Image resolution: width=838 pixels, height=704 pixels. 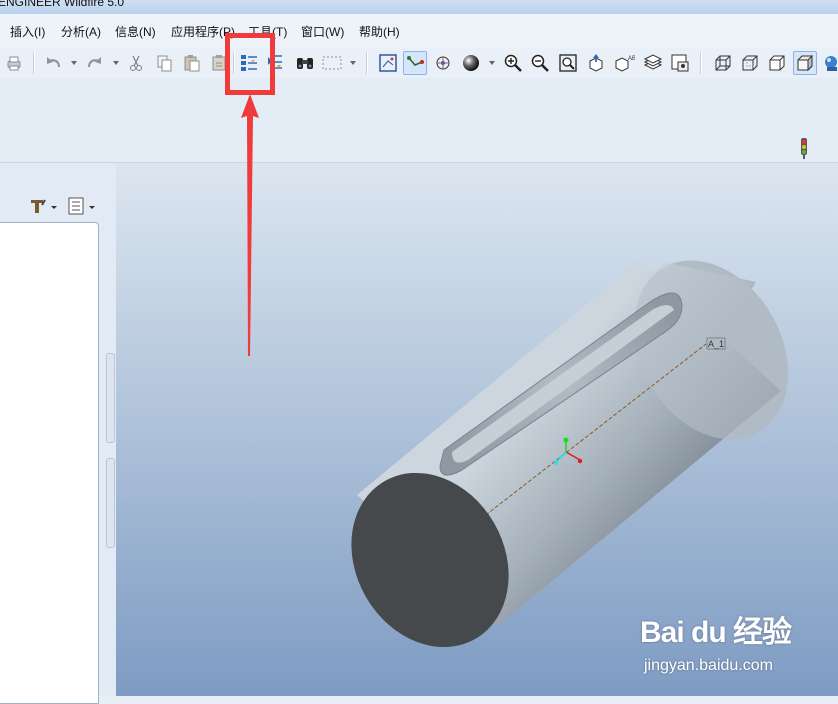 I want to click on saved-views-icon: AB, so click(x=624, y=63).